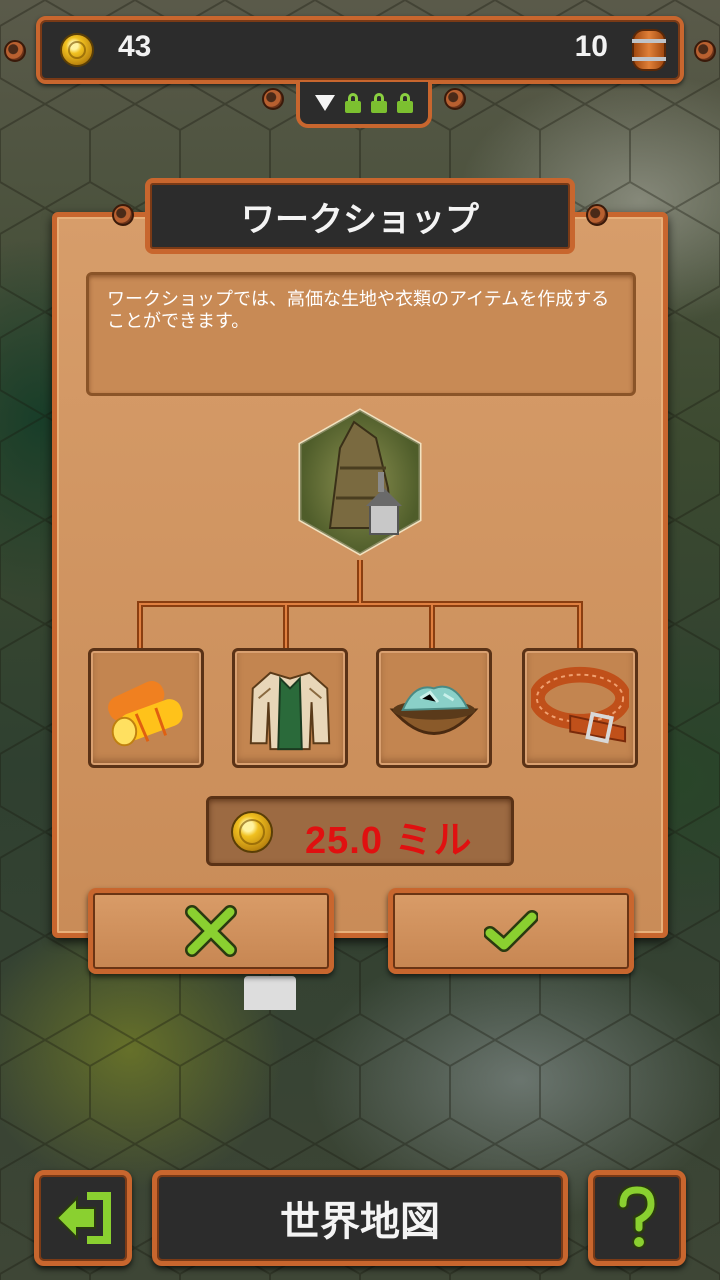 This screenshot has height=1280, width=720. Describe the element at coordinates (361, 334) in the screenshot. I see `dialog-description: ワークショップでは、高価な生地や衣類のアイテムを作成することができます。` at that location.